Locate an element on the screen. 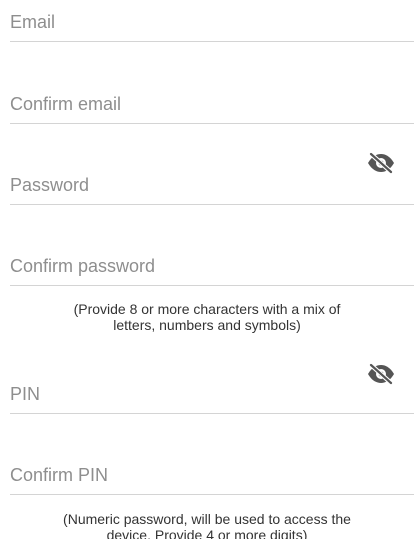 The width and height of the screenshot is (414, 539). password-input is located at coordinates (212, 185).